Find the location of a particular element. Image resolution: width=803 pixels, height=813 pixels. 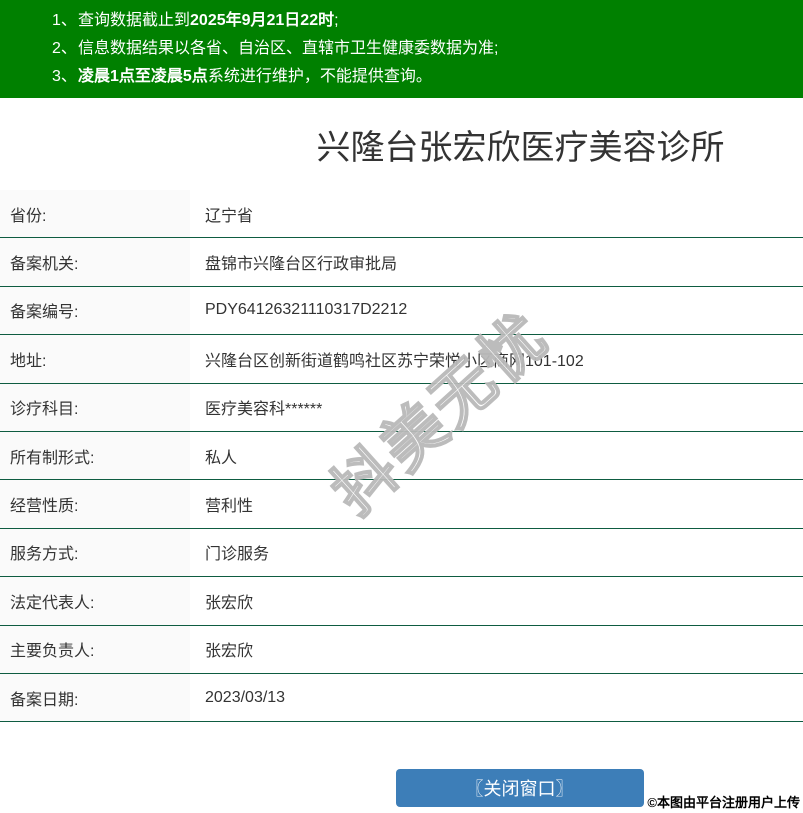

table-row: 备案编号: PDY64126321110317D2212 is located at coordinates (401, 311).